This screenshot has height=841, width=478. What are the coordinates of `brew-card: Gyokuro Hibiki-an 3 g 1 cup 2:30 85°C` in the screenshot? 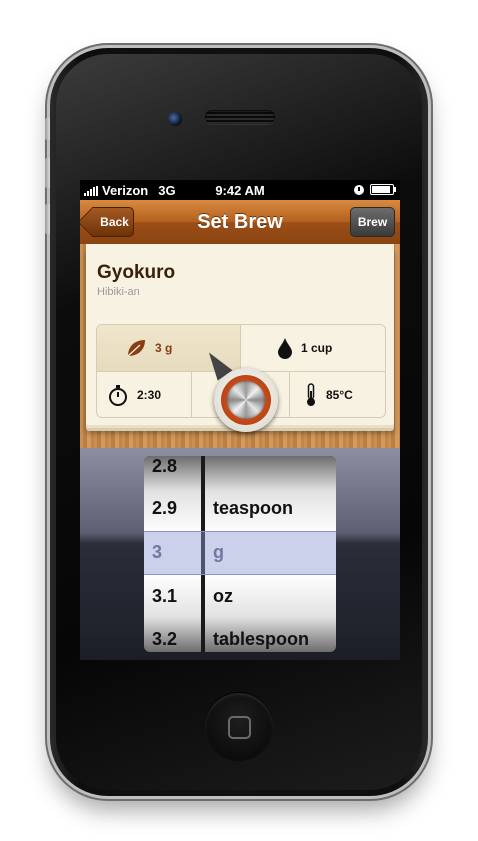 It's located at (240, 338).